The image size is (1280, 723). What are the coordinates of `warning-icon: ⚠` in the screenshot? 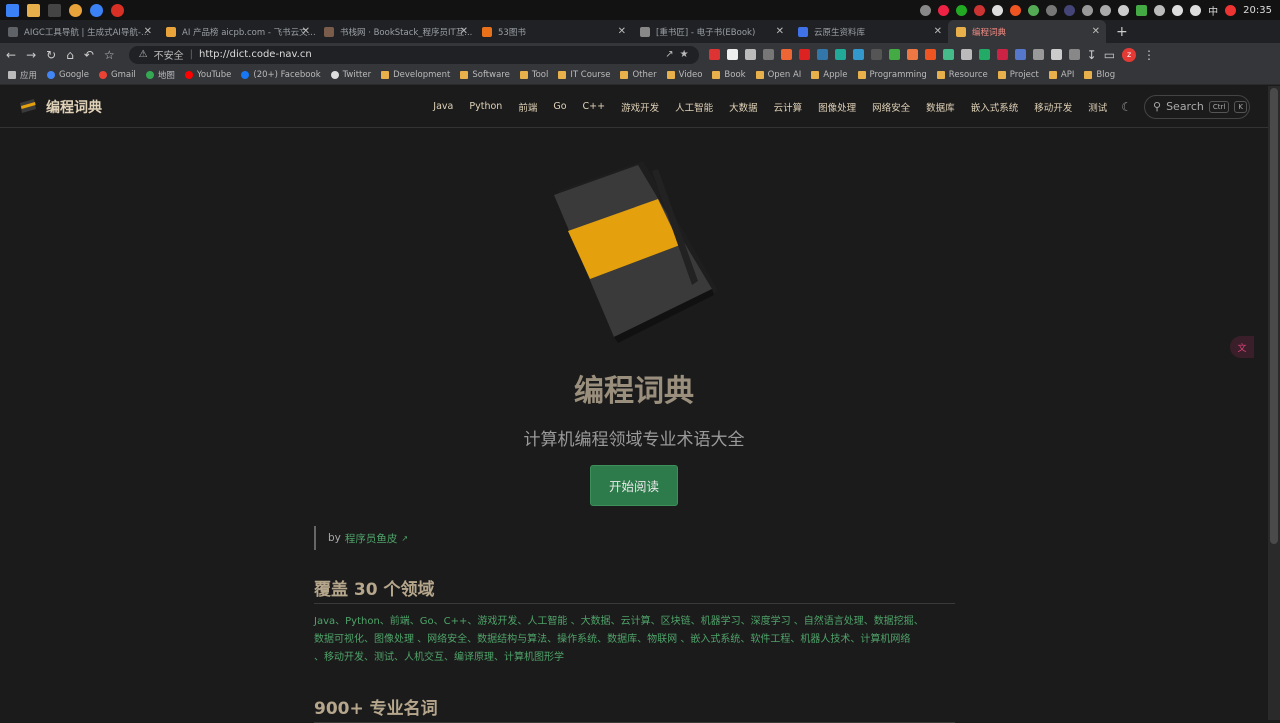 It's located at (143, 54).